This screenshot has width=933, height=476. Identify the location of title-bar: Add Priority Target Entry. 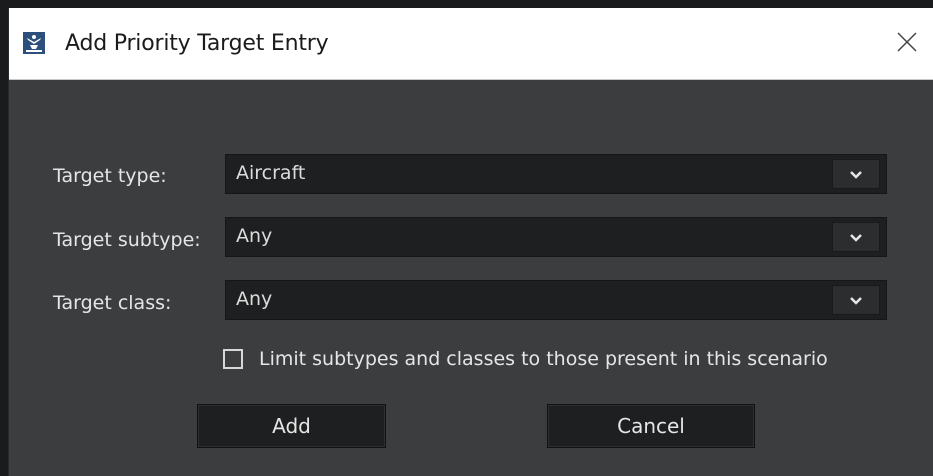
(471, 44).